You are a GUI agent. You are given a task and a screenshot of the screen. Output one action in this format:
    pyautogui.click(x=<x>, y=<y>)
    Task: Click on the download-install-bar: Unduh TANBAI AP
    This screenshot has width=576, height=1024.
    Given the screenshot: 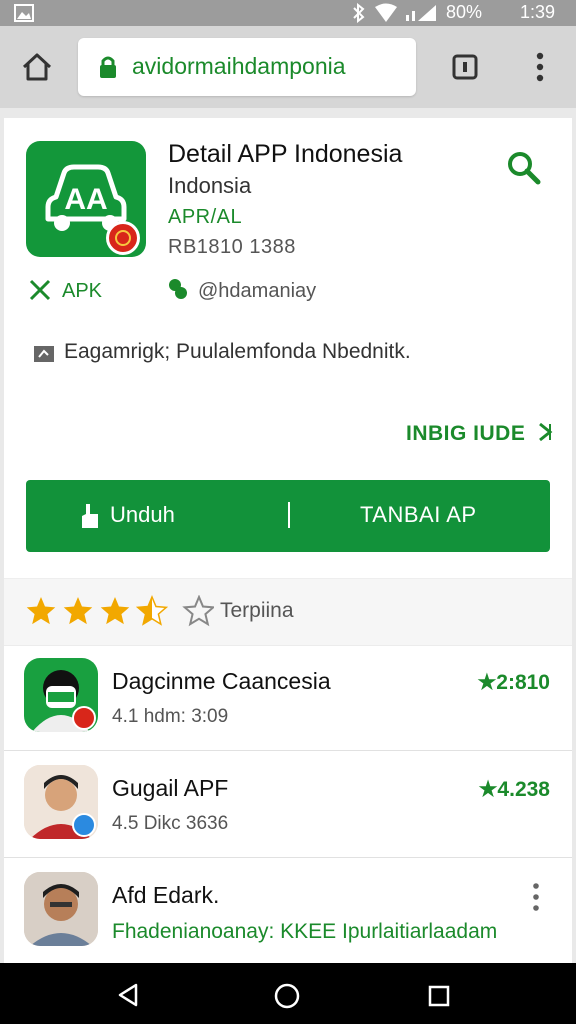 What is the action you would take?
    pyautogui.click(x=288, y=516)
    